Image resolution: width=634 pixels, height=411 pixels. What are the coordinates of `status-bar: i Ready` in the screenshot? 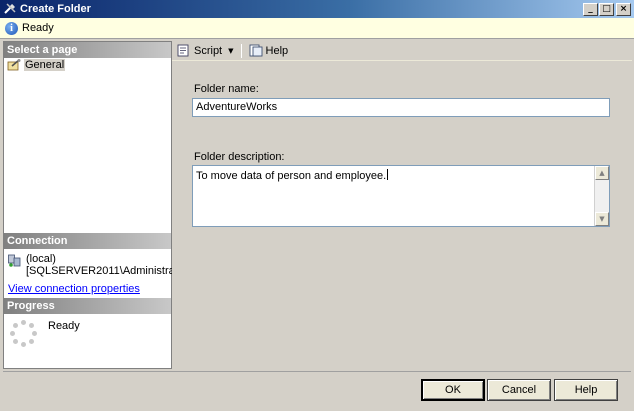 It's located at (317, 28).